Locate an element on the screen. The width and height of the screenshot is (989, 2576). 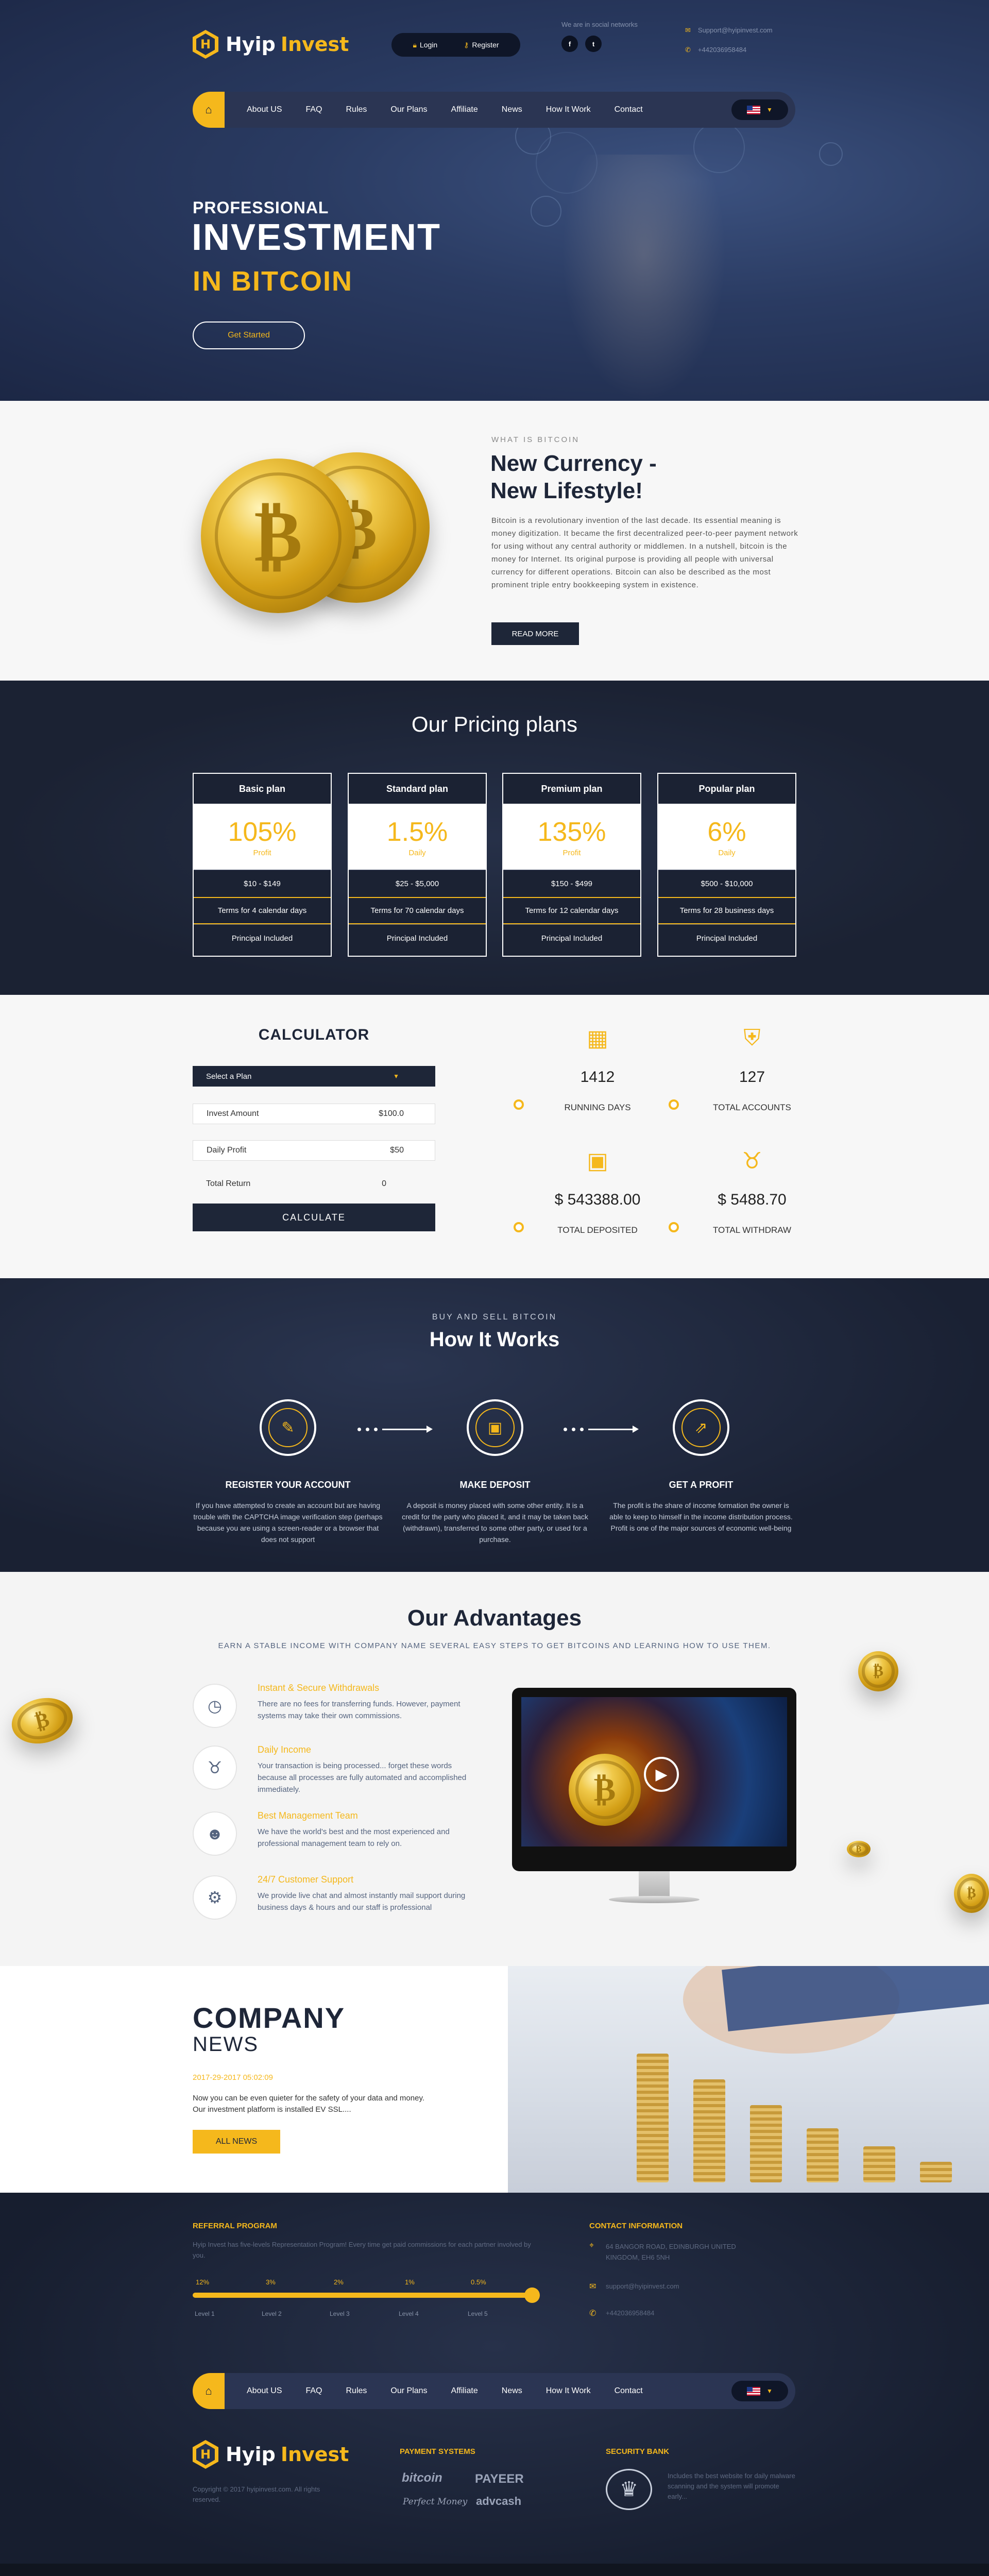
news-coins-image is located at coordinates (748, 2079).